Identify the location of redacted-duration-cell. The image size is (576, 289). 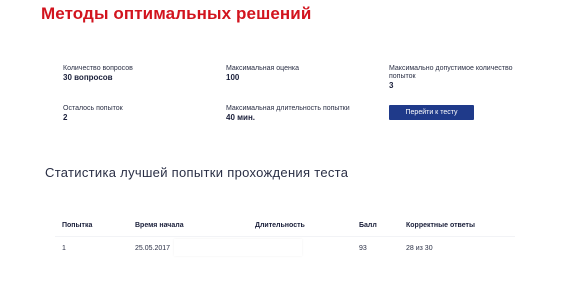
(238, 247).